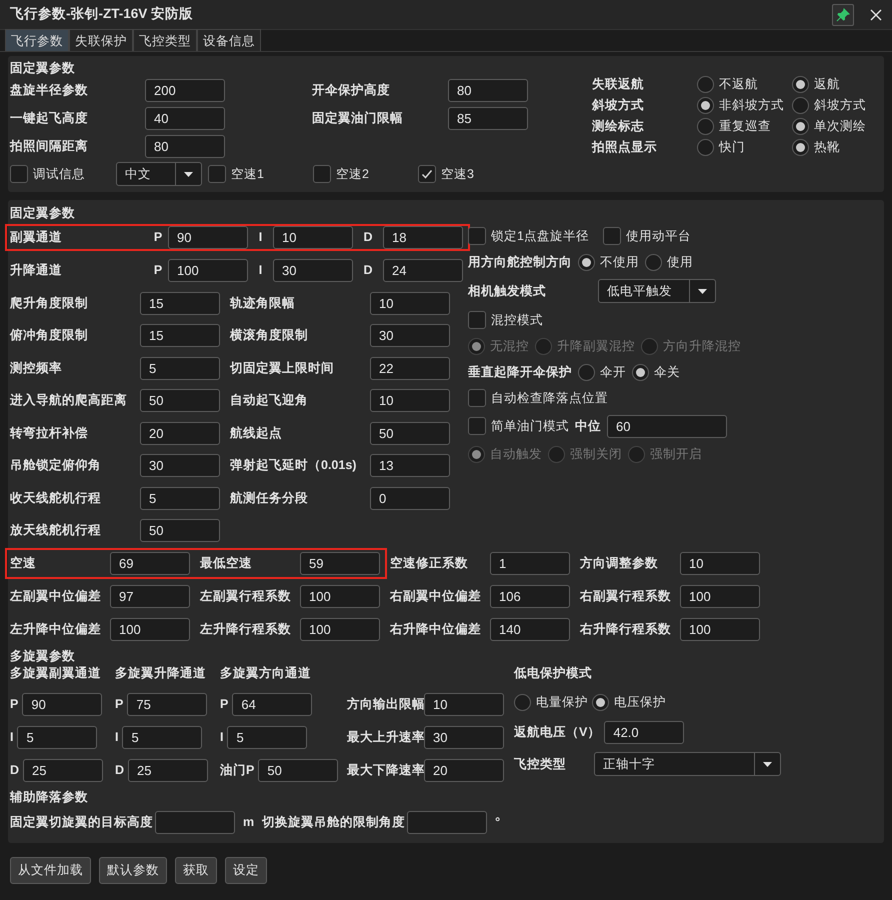 This screenshot has height=900, width=892. What do you see at coordinates (669, 262) in the screenshot?
I see `radio-button: 使用` at bounding box center [669, 262].